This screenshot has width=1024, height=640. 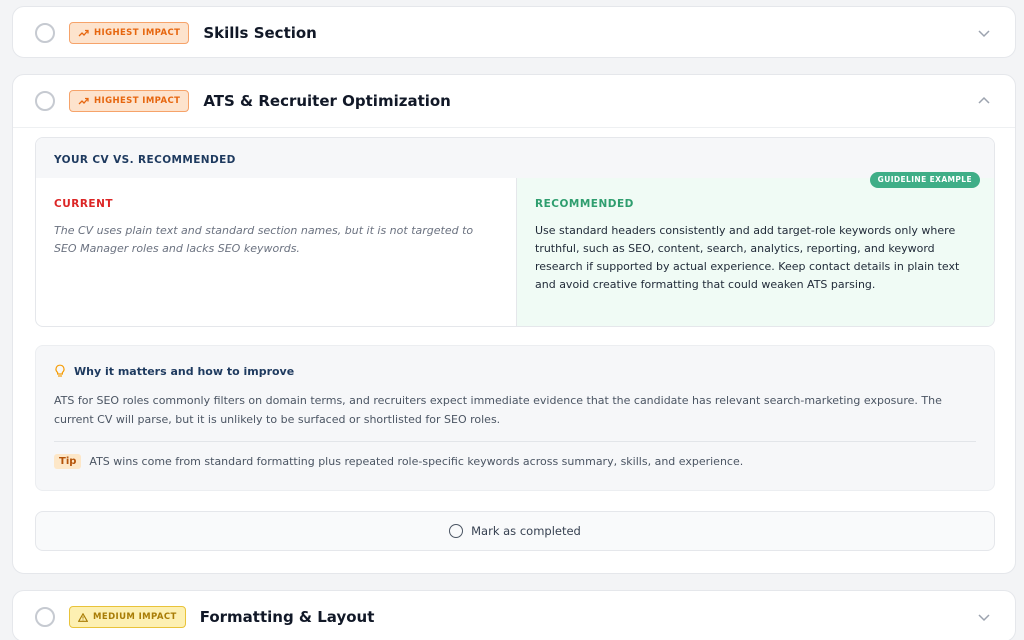 I want to click on header-divider, so click(x=514, y=127).